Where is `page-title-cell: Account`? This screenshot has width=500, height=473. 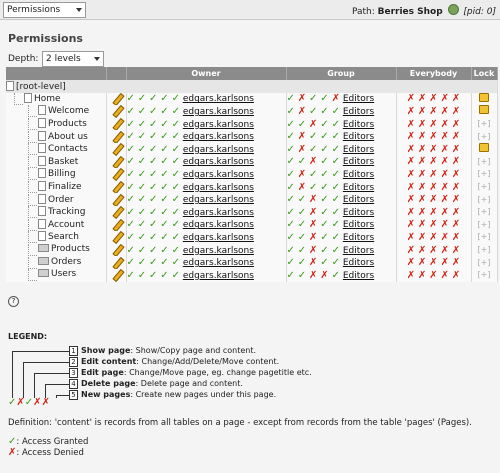
page-title-cell: Account is located at coordinates (66, 225).